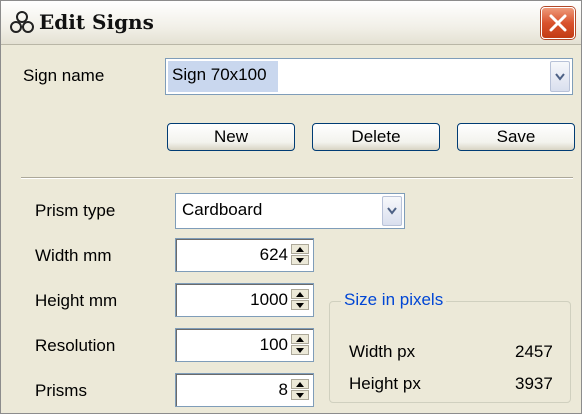  What do you see at coordinates (291, 23) in the screenshot?
I see `title-bar: Edit Signs` at bounding box center [291, 23].